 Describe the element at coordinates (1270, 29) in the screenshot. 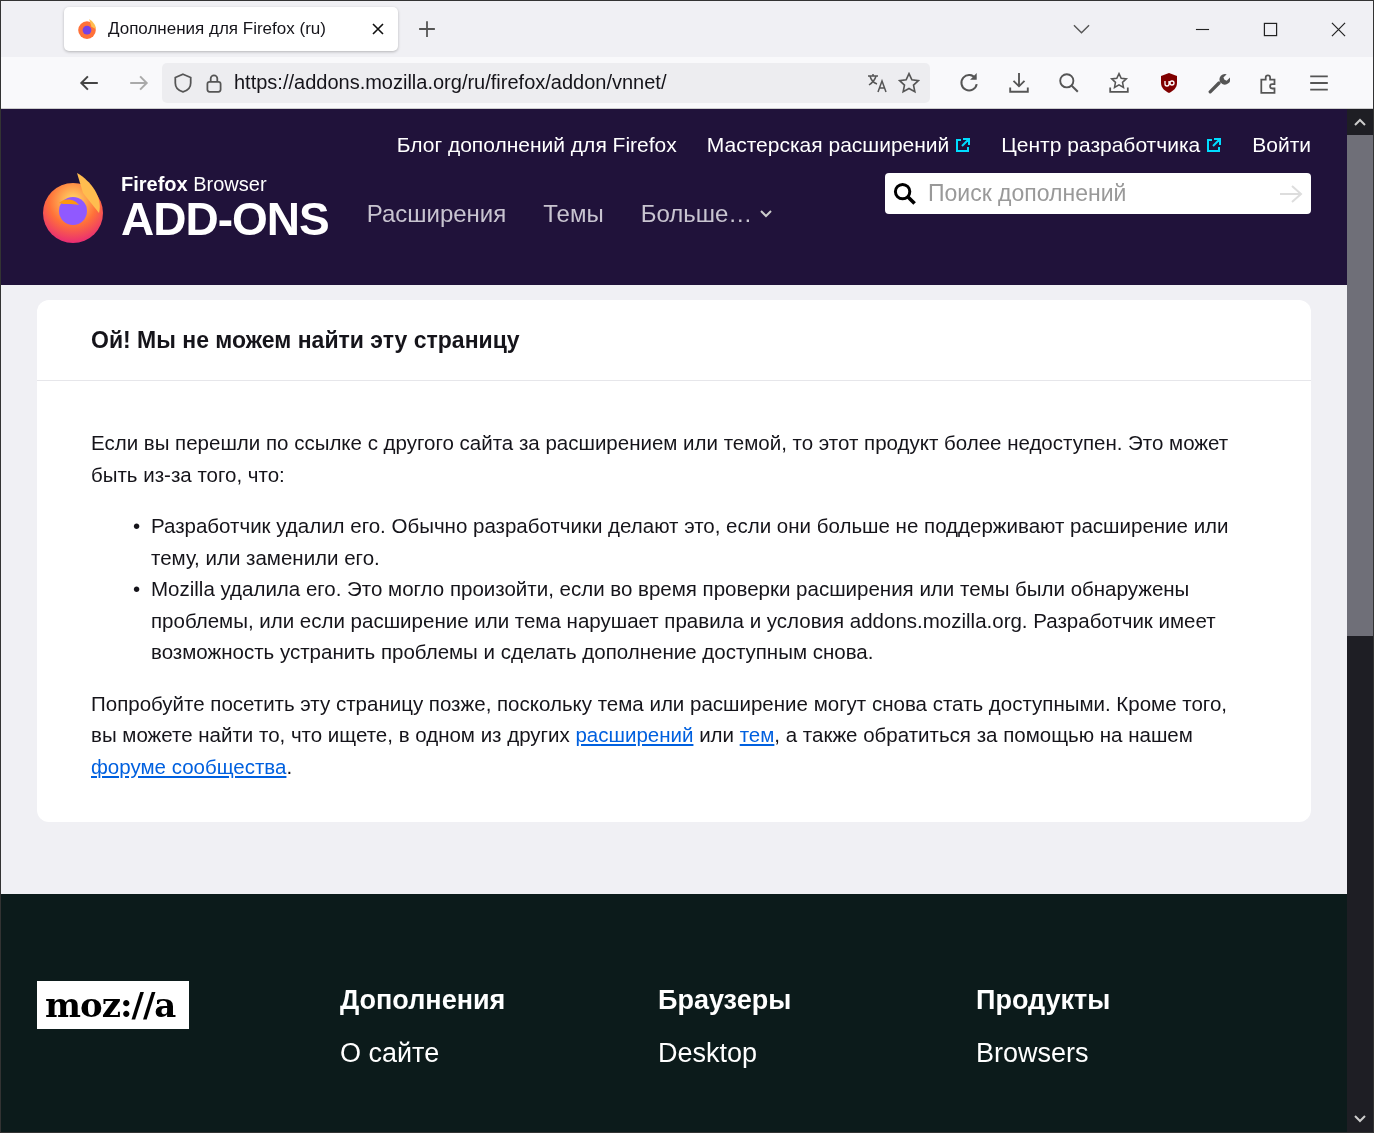

I see `maximize-icon` at that location.